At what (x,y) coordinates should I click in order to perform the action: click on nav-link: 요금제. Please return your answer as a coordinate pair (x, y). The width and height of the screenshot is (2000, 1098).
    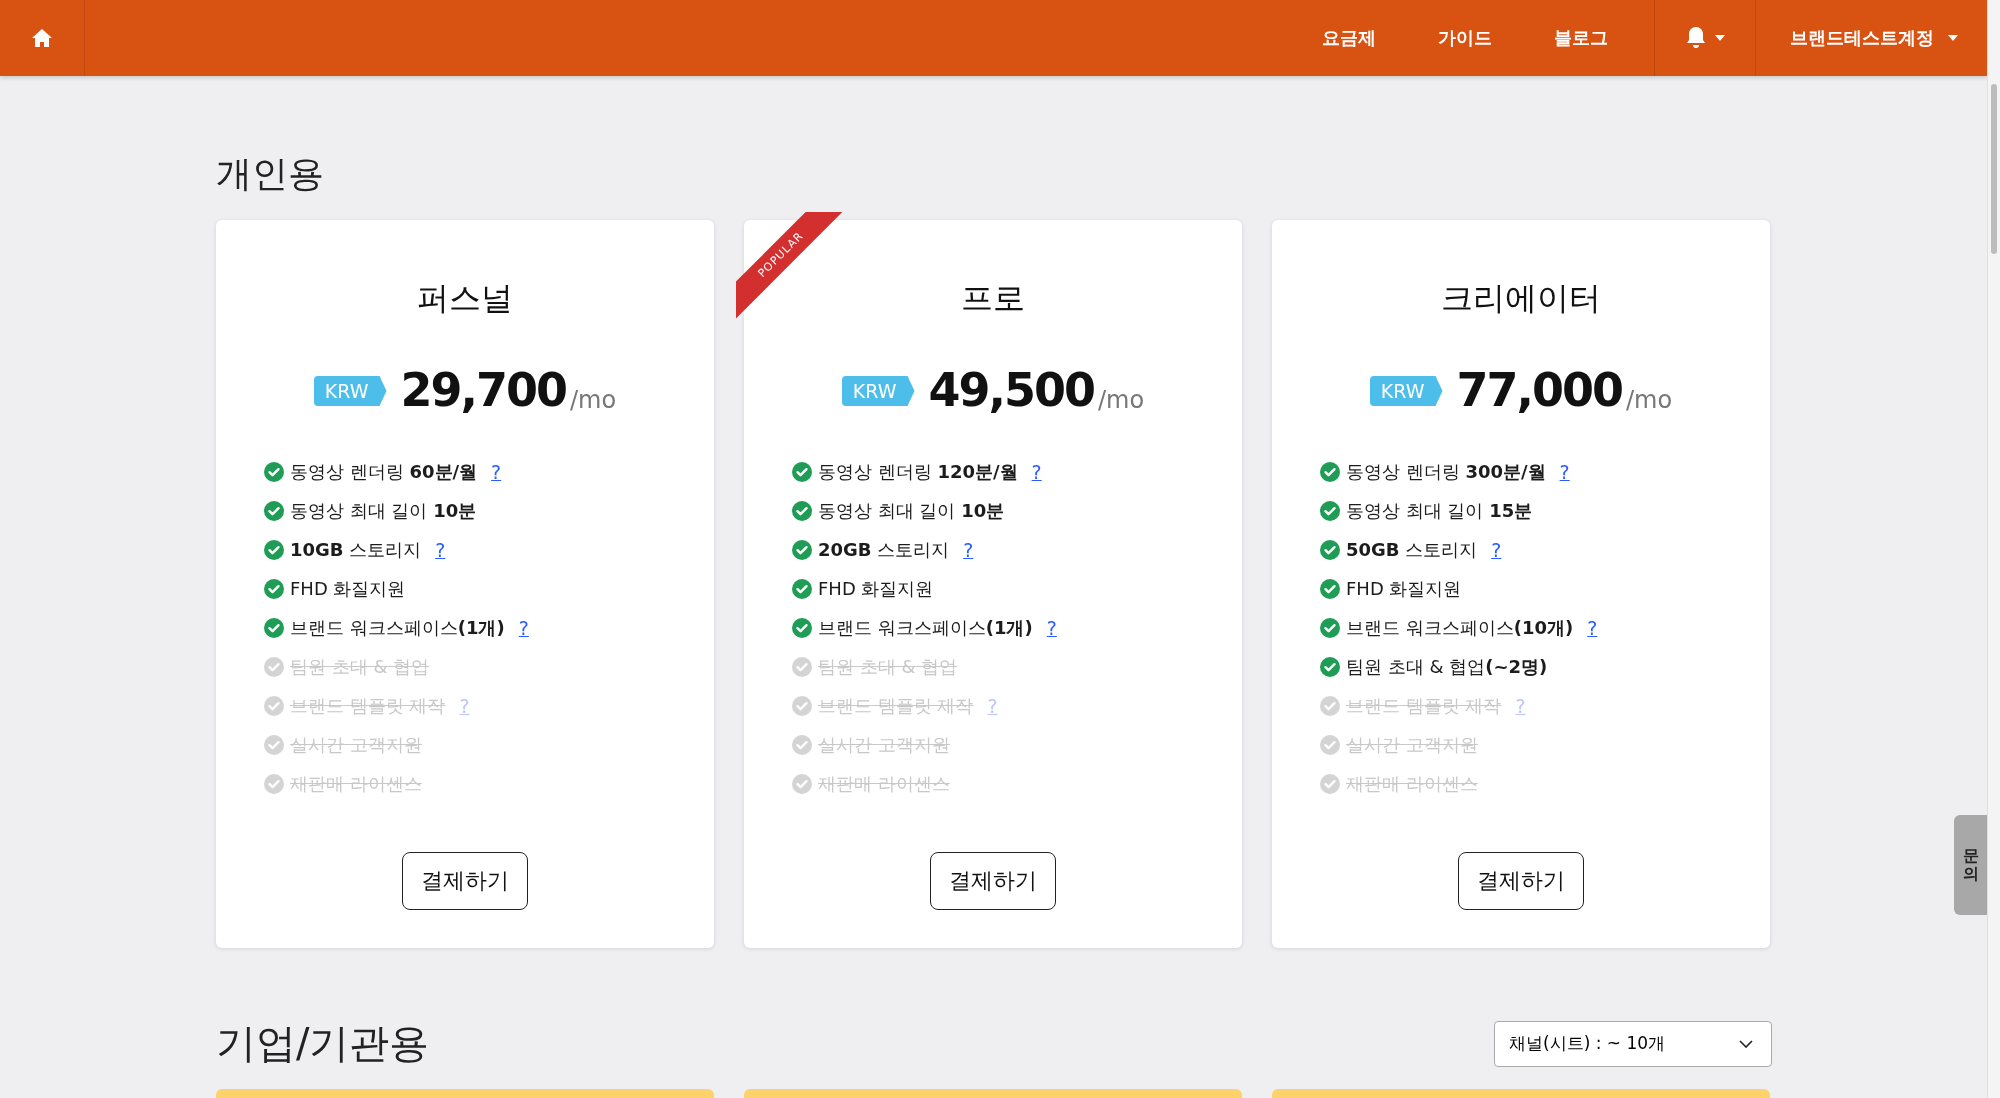
    Looking at the image, I should click on (1349, 38).